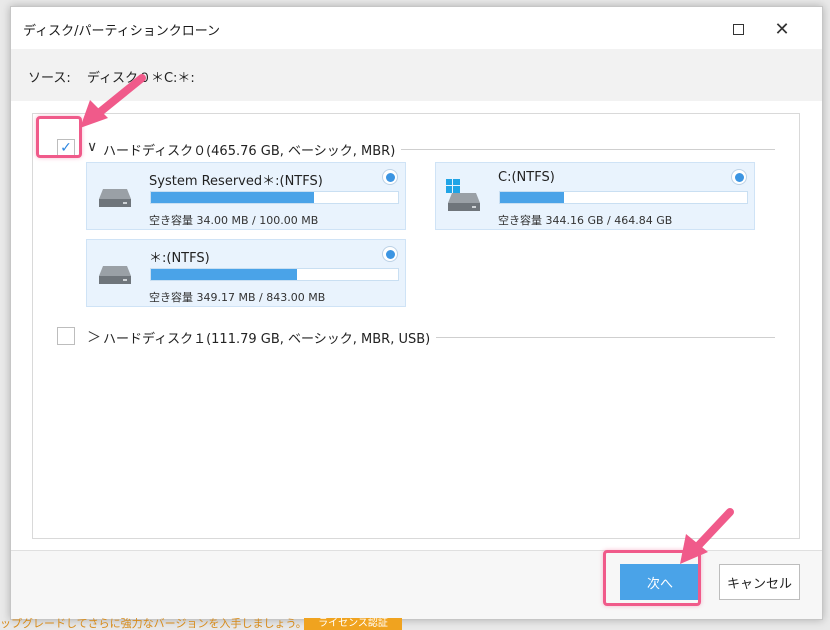  I want to click on close-icon: ✕, so click(782, 29).